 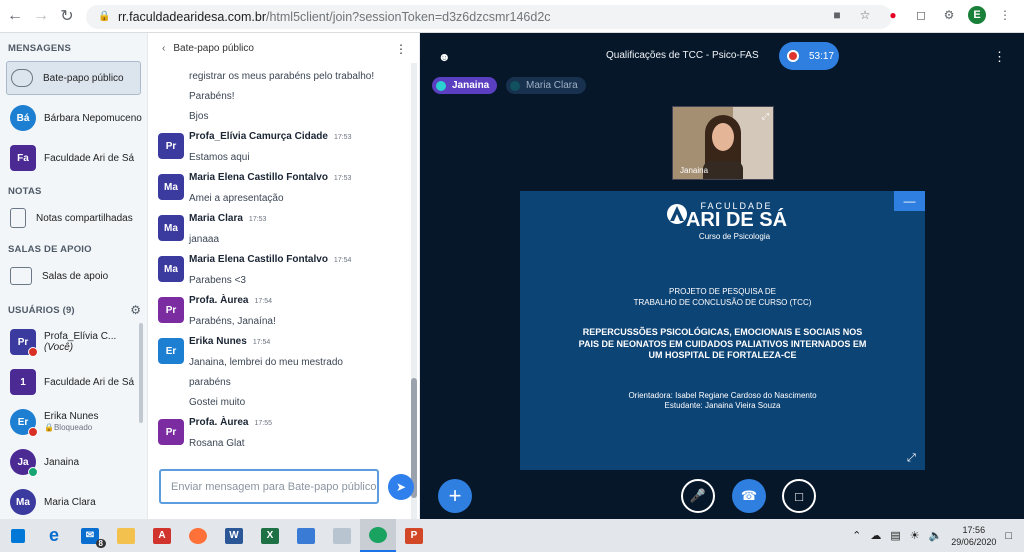 I want to click on breakout-rooms-label: Salas de apoio, so click(x=75, y=276).